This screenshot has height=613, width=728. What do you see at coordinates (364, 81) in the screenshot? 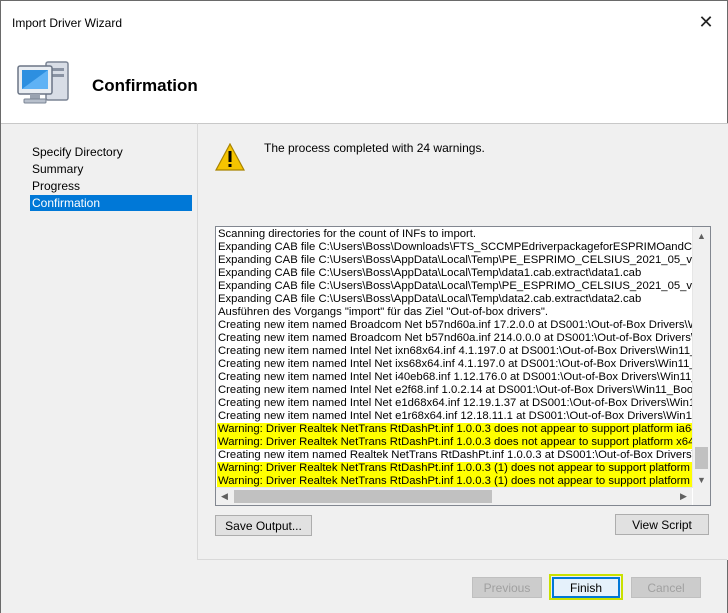
I see `wizard-header: Confirmation` at bounding box center [364, 81].